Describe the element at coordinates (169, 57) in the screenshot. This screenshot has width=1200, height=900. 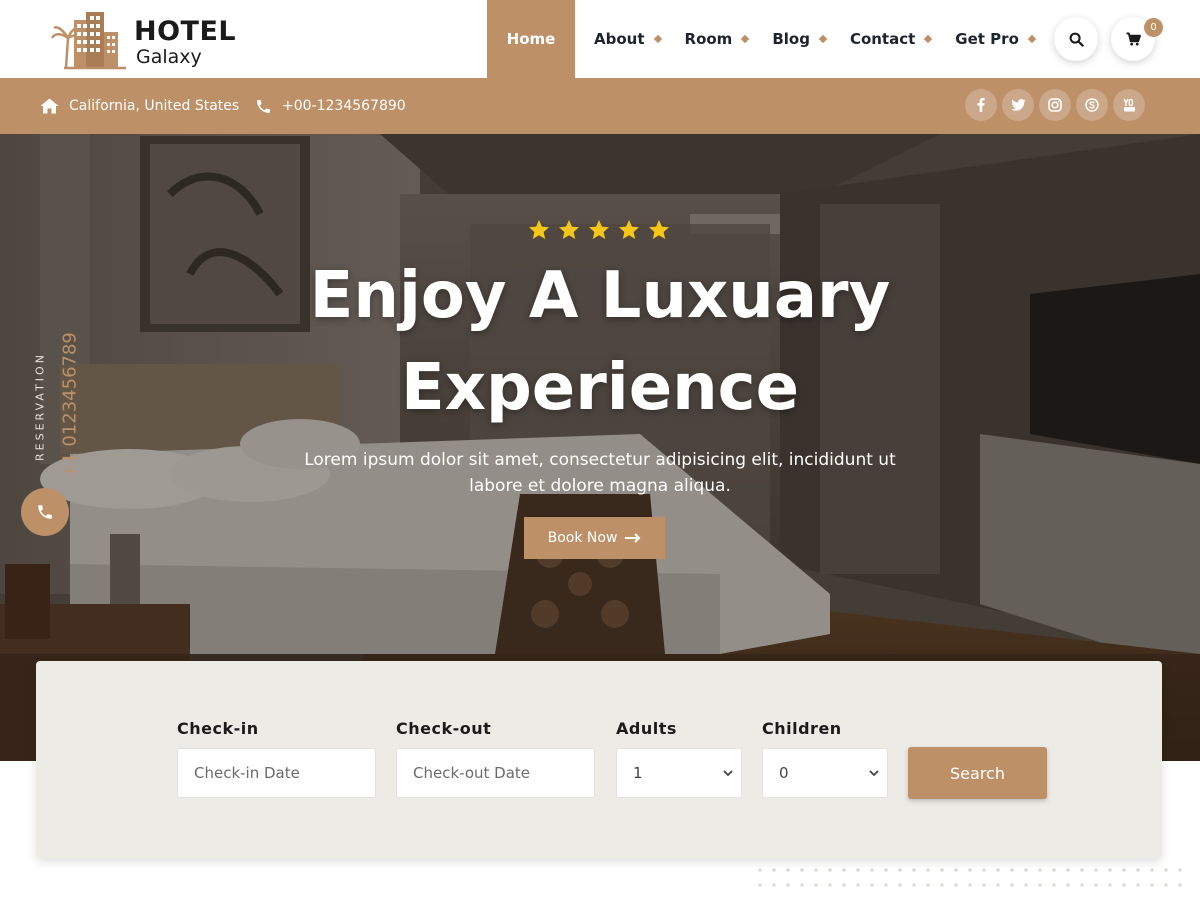
I see `logo-subtitle: Galaxy` at that location.